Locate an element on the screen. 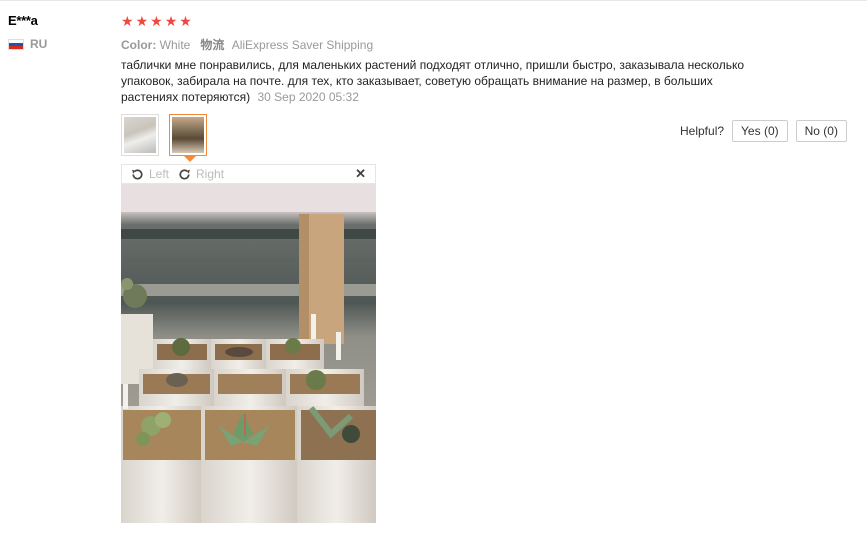 The width and height of the screenshot is (867, 535). photo-thumbnail-selected is located at coordinates (188, 135).